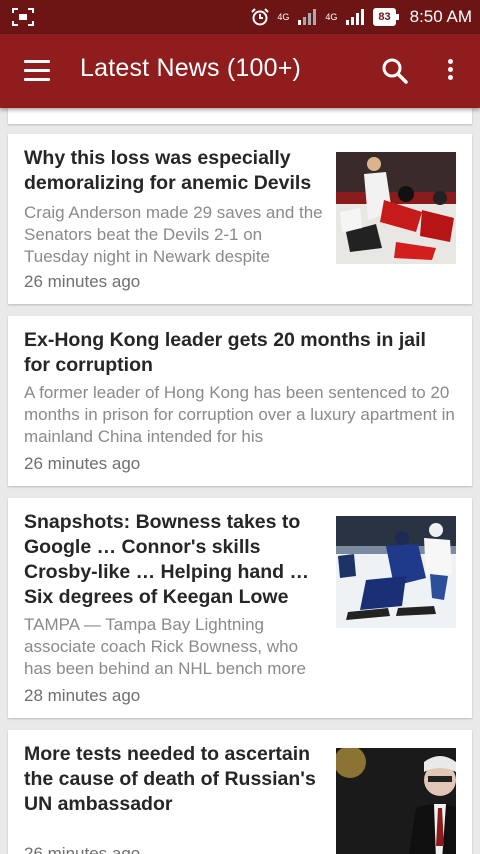 This screenshot has height=854, width=480. Describe the element at coordinates (395, 71) in the screenshot. I see `search-icon` at that location.